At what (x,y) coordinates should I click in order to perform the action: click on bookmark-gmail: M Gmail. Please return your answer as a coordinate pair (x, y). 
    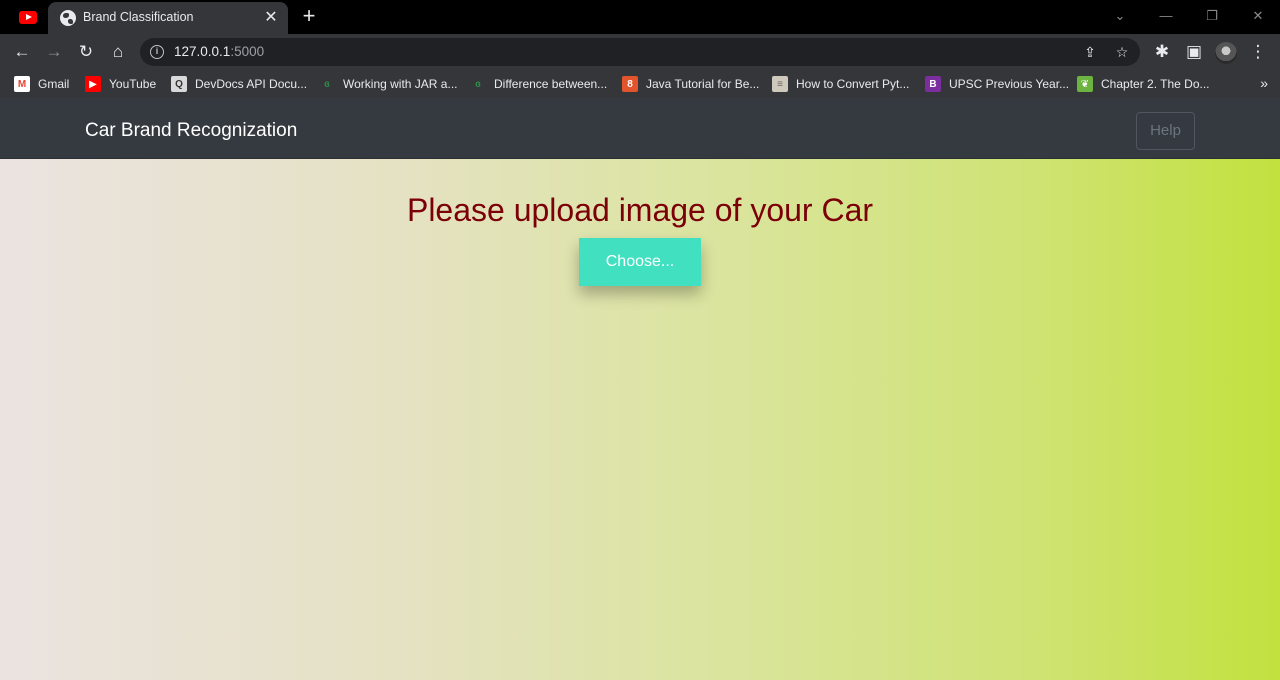
    Looking at the image, I should click on (41, 84).